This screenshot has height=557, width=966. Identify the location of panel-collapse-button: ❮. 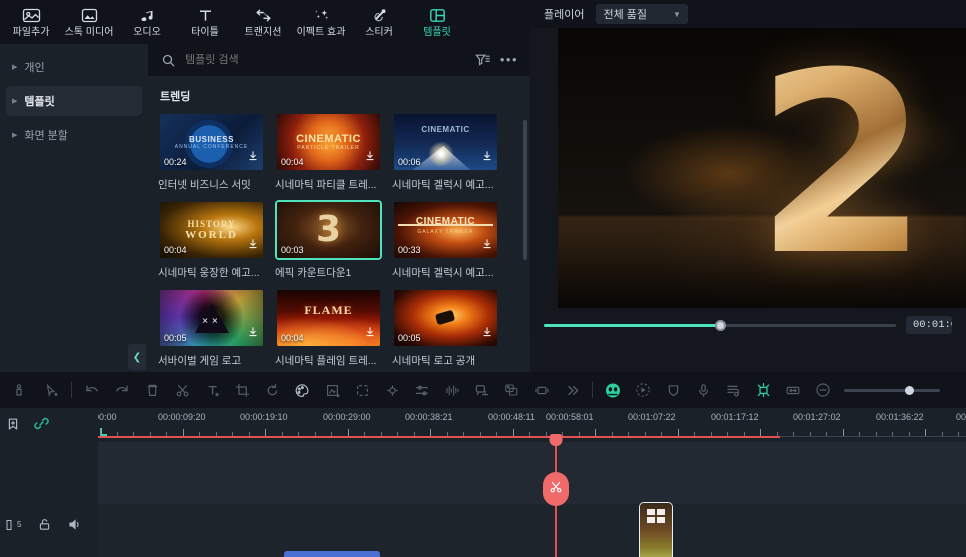
(137, 357).